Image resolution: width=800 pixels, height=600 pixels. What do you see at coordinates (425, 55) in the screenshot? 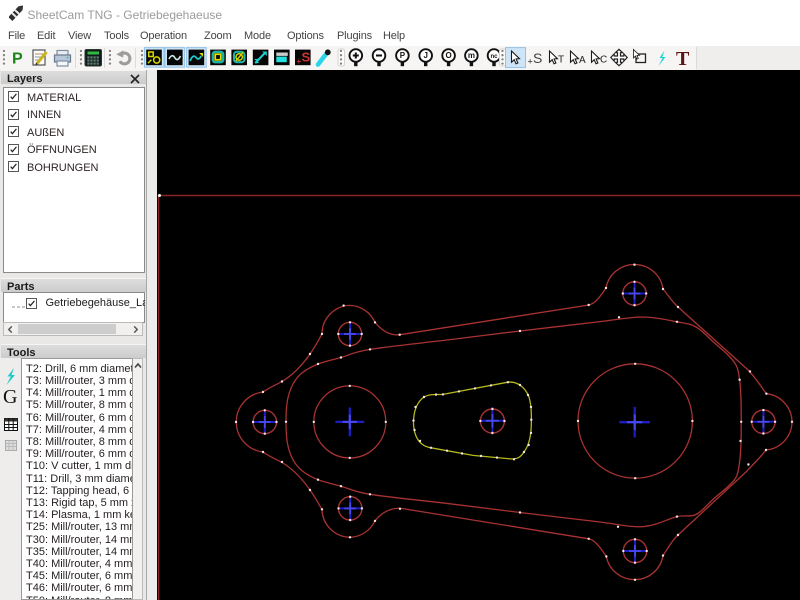
I see `svg-text: J` at bounding box center [425, 55].